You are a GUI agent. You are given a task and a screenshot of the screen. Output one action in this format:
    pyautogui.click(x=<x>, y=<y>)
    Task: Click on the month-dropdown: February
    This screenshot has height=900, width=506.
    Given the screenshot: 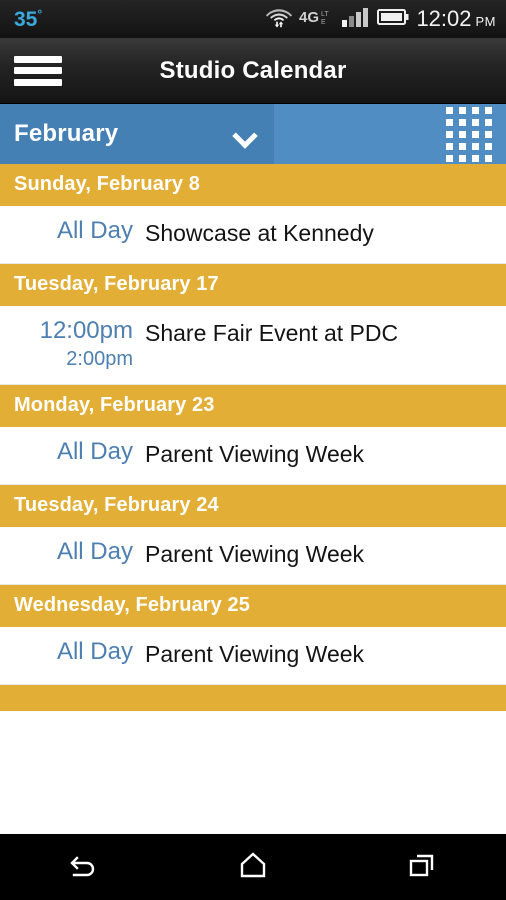 What is the action you would take?
    pyautogui.click(x=137, y=134)
    